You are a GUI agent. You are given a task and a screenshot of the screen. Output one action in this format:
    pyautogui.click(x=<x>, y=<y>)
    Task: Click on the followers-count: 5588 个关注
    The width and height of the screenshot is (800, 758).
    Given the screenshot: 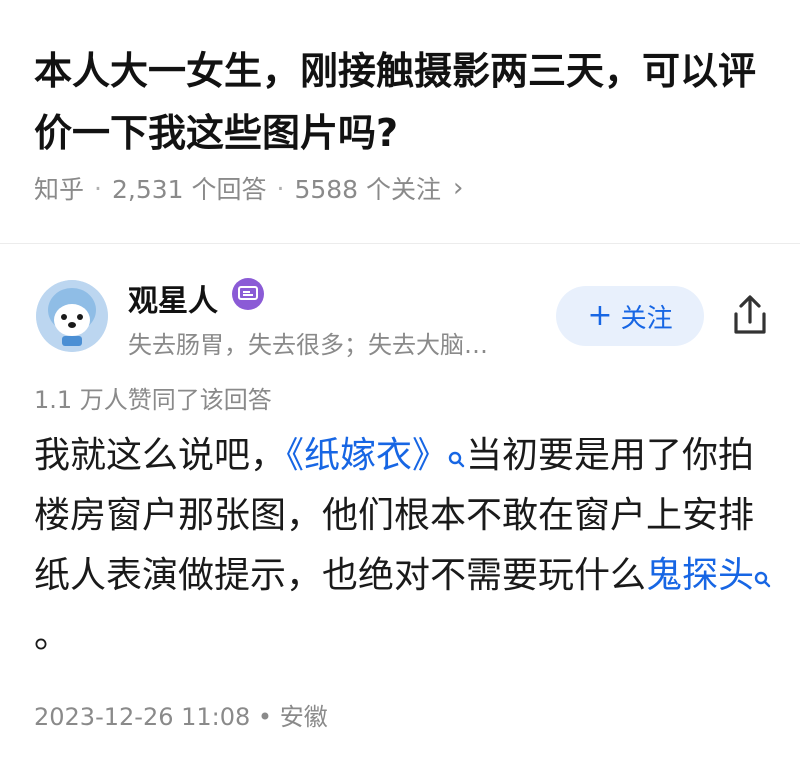 What is the action you would take?
    pyautogui.click(x=368, y=189)
    